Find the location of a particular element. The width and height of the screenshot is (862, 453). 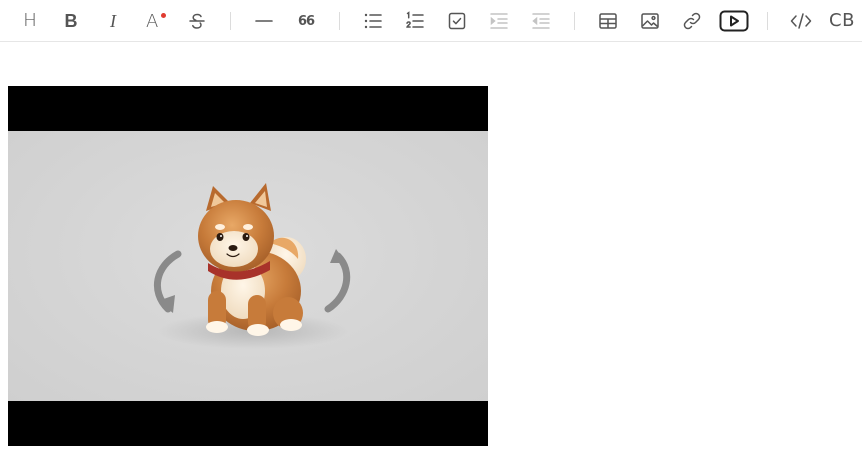

bullet-list-icon is located at coordinates (373, 21).